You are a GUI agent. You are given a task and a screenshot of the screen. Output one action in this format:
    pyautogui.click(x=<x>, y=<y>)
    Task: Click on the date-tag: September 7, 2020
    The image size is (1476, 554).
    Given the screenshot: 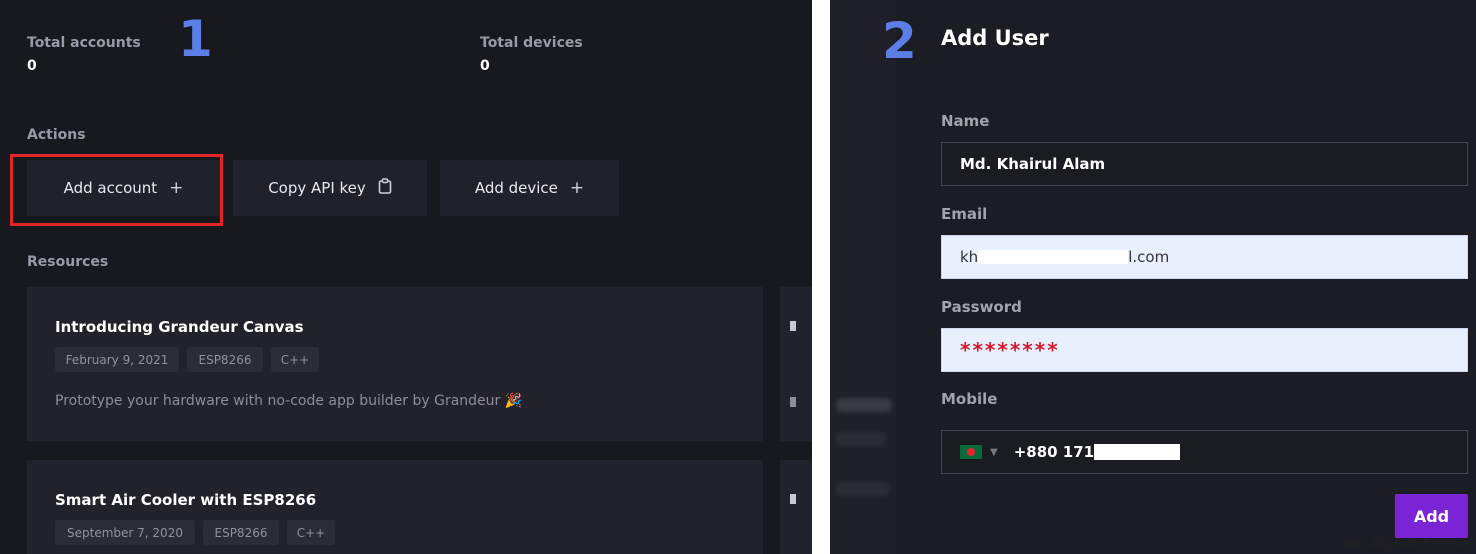 What is the action you would take?
    pyautogui.click(x=125, y=532)
    